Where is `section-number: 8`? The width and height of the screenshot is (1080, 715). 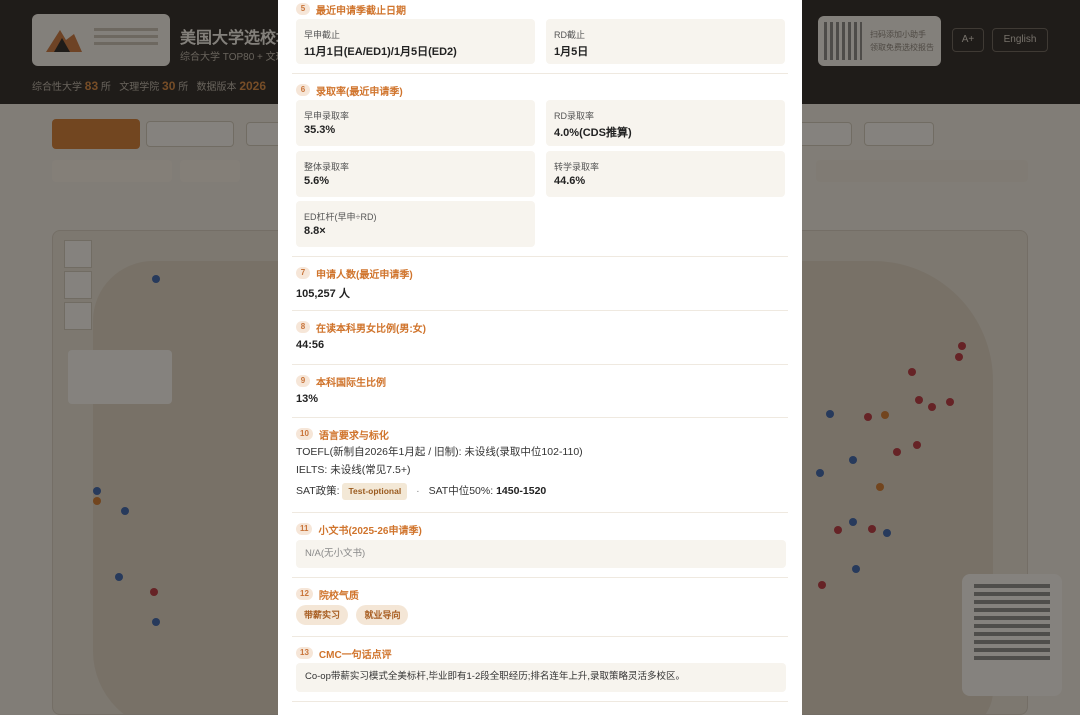
section-number: 8 is located at coordinates (303, 327).